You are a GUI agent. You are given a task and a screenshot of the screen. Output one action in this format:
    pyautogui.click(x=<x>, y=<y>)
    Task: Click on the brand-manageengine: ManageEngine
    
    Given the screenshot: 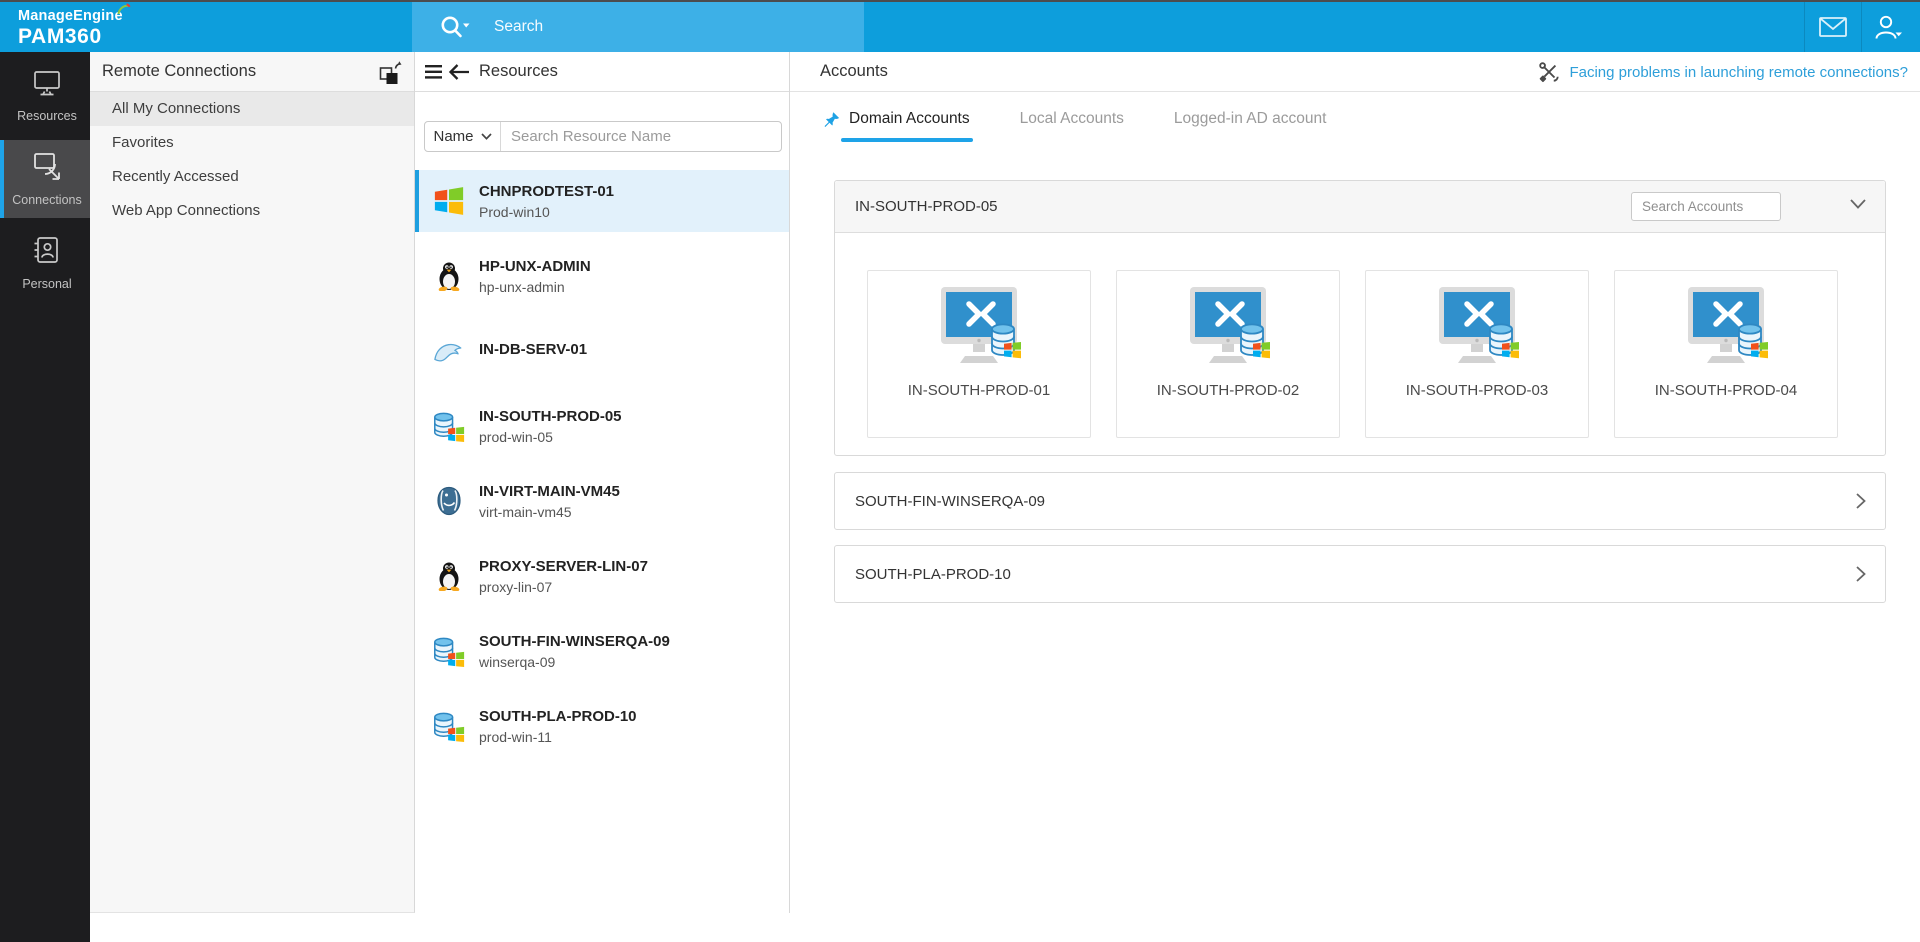 What is the action you would take?
    pyautogui.click(x=74, y=13)
    